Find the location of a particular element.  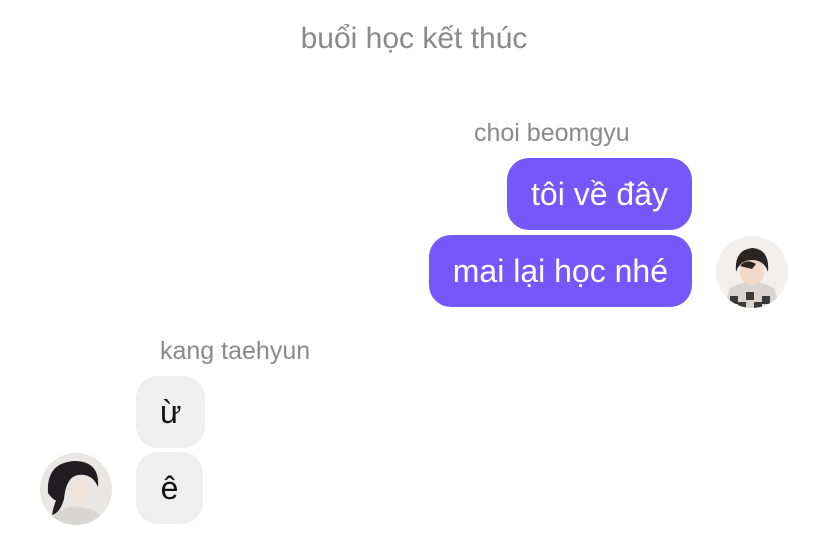

system-message: buổi học kết thúc is located at coordinates (414, 38).